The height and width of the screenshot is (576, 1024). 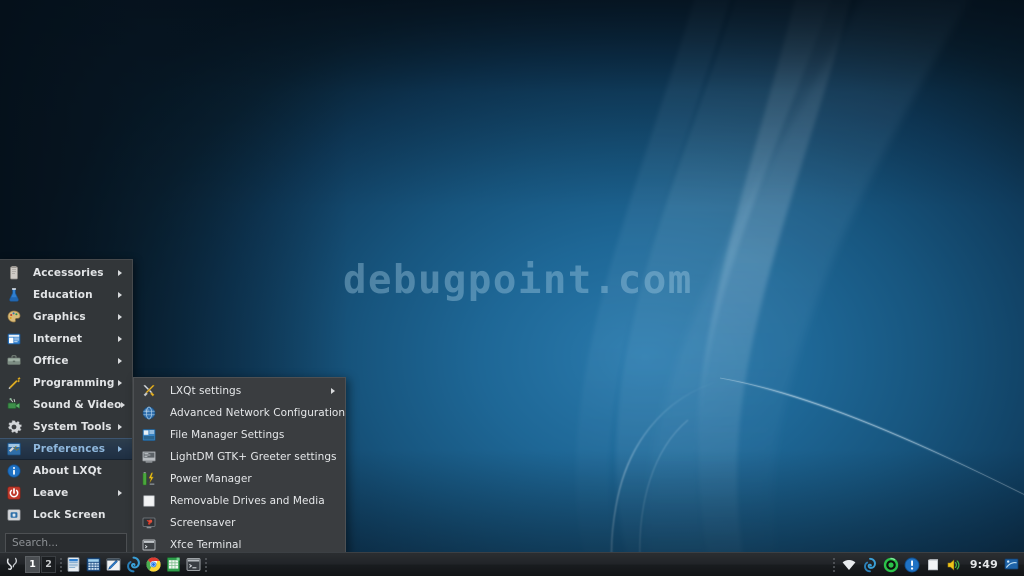 I want to click on submenu-item-file-manager-settings: File Manager Settings, so click(x=239, y=435).